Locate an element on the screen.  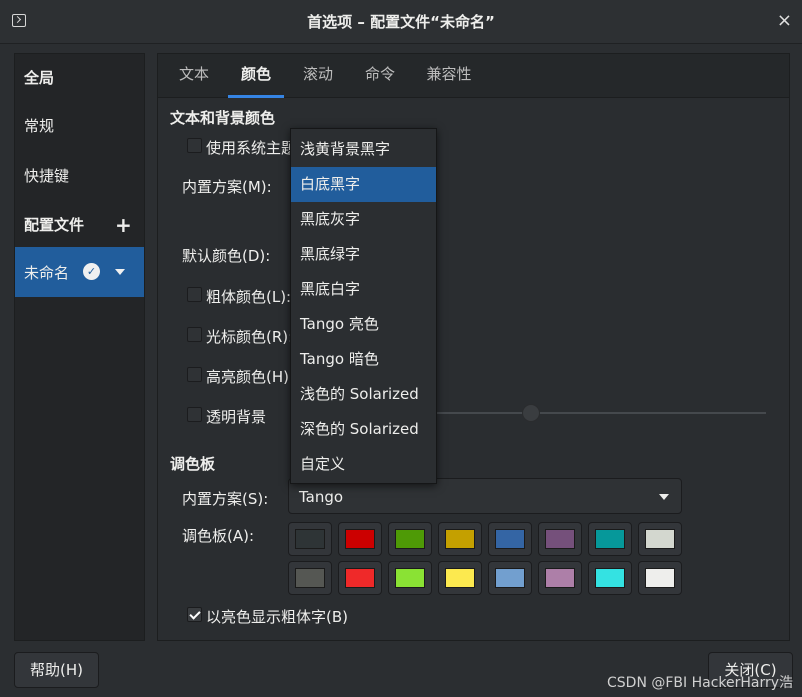
add-profile-icon: + is located at coordinates (123, 225).